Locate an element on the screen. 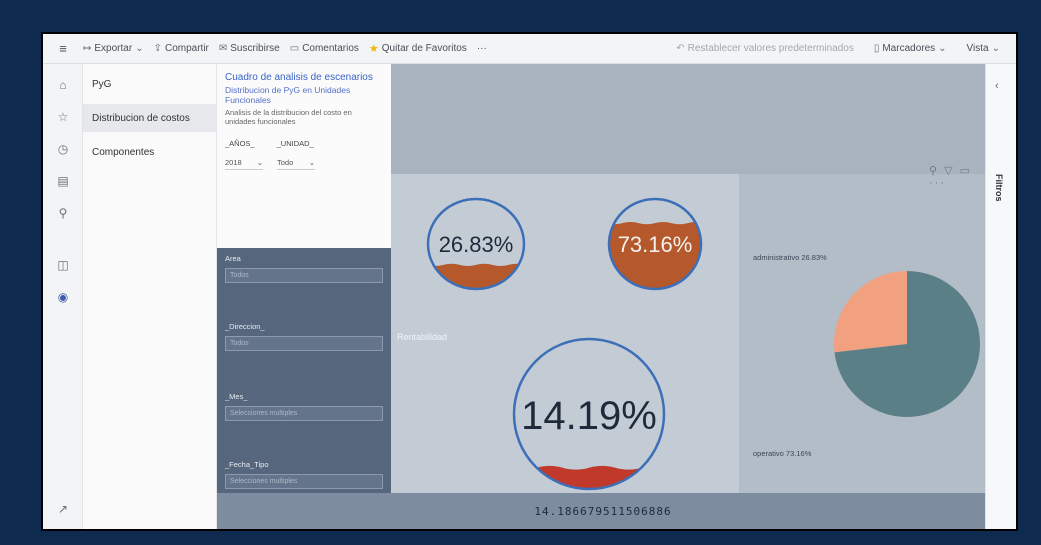 The height and width of the screenshot is (545, 1041). shared-icon: ⚲ is located at coordinates (63, 213).